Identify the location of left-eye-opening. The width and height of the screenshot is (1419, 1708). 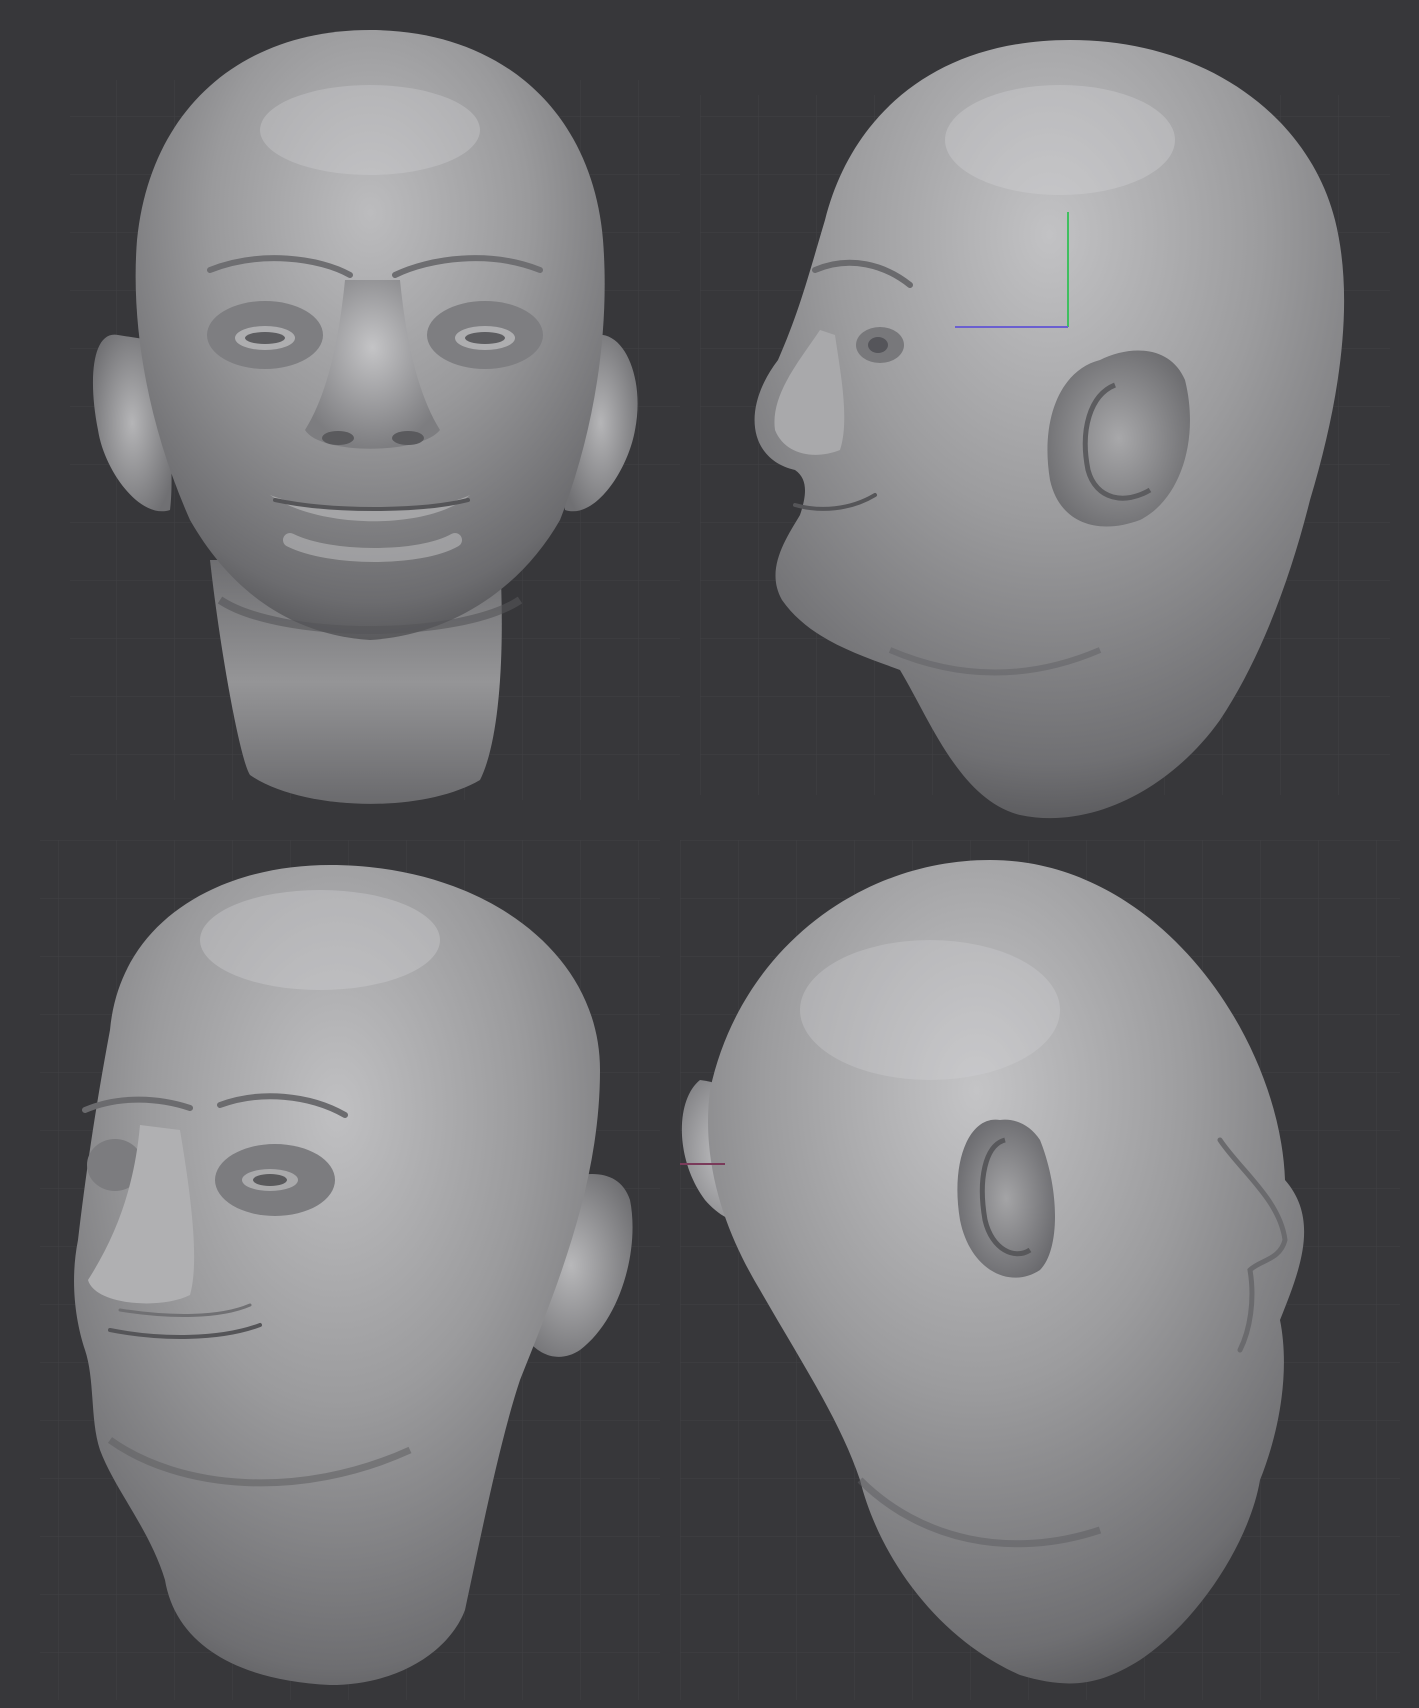
(265, 338).